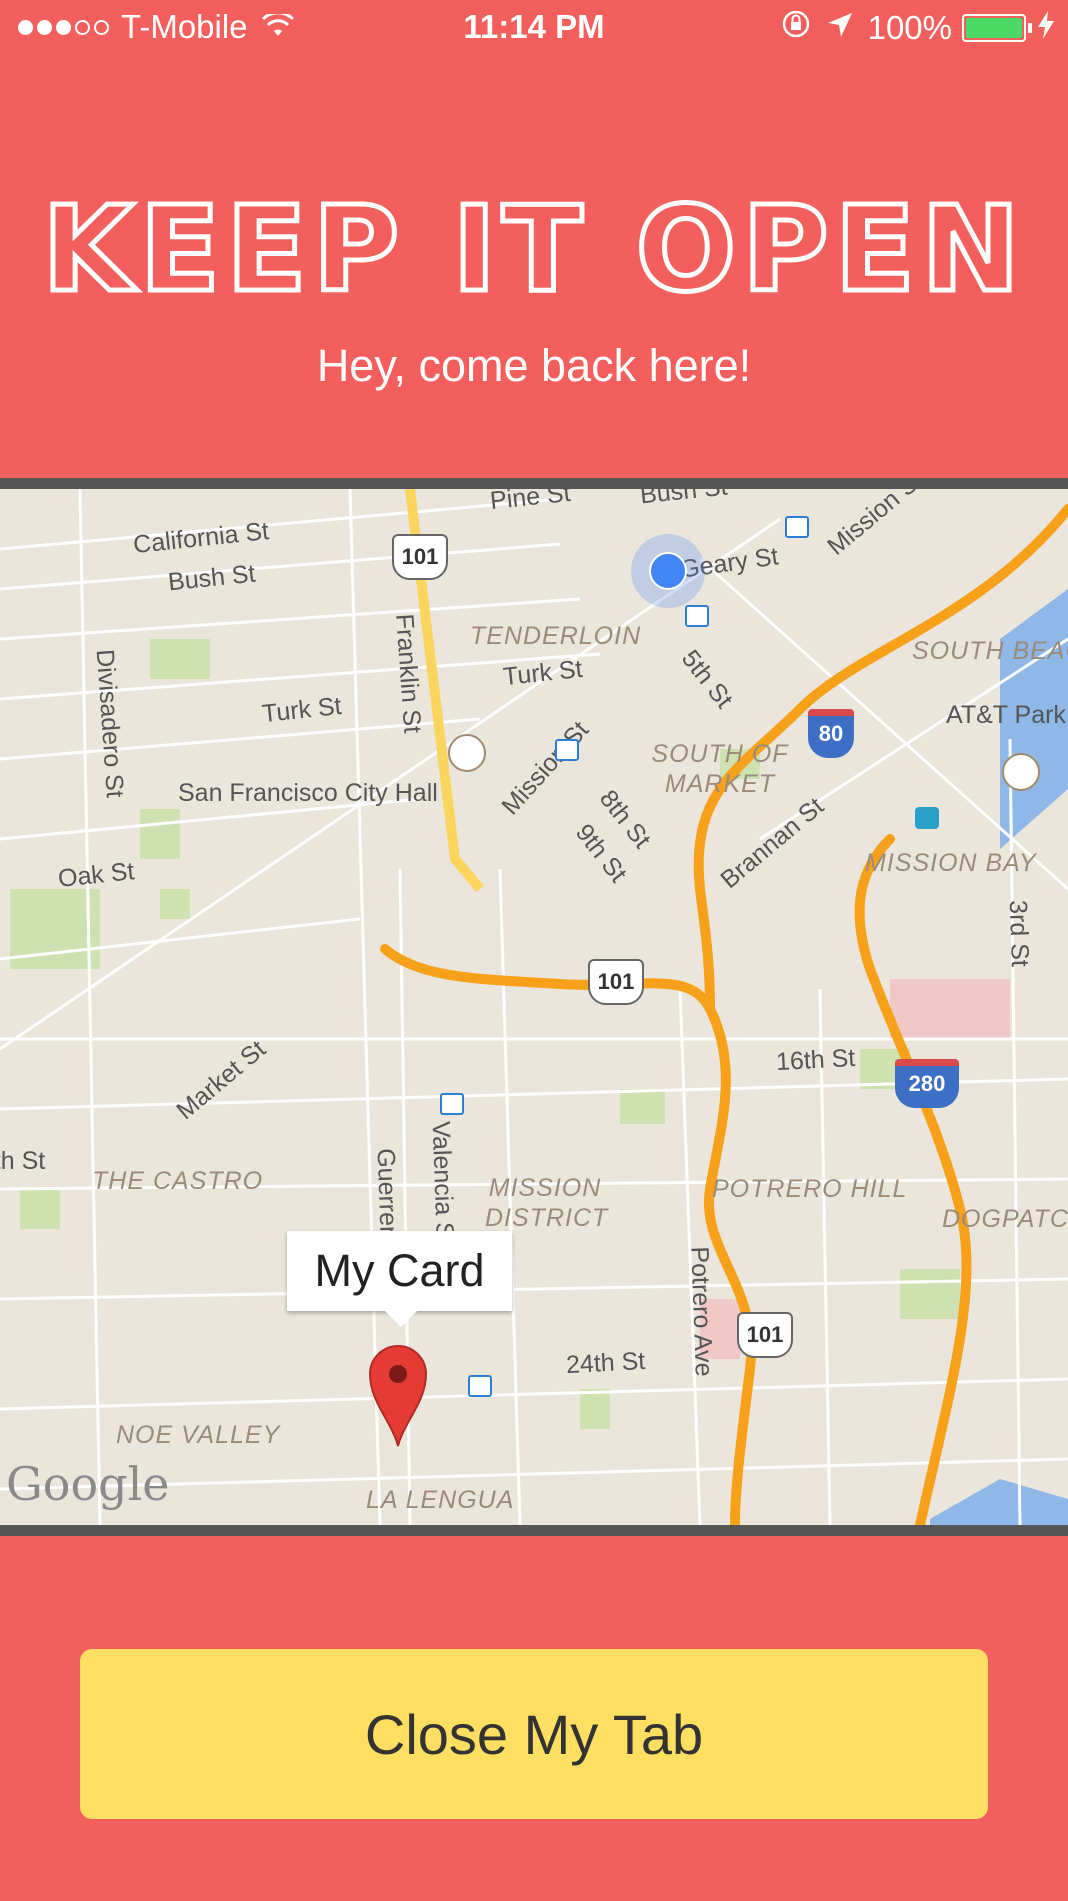 The image size is (1068, 1901). Describe the element at coordinates (701, 1311) in the screenshot. I see `map-label: Potrero Ave` at that location.